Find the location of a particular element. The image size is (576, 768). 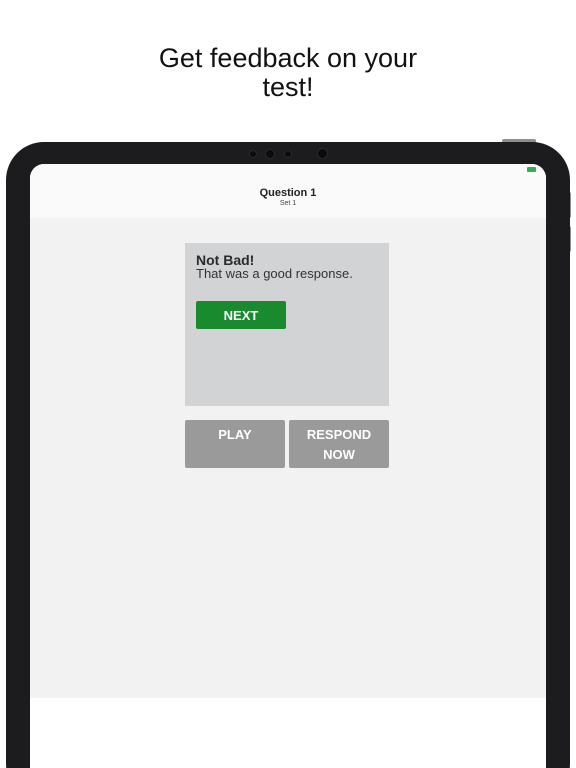

bottom-area is located at coordinates (288, 733).